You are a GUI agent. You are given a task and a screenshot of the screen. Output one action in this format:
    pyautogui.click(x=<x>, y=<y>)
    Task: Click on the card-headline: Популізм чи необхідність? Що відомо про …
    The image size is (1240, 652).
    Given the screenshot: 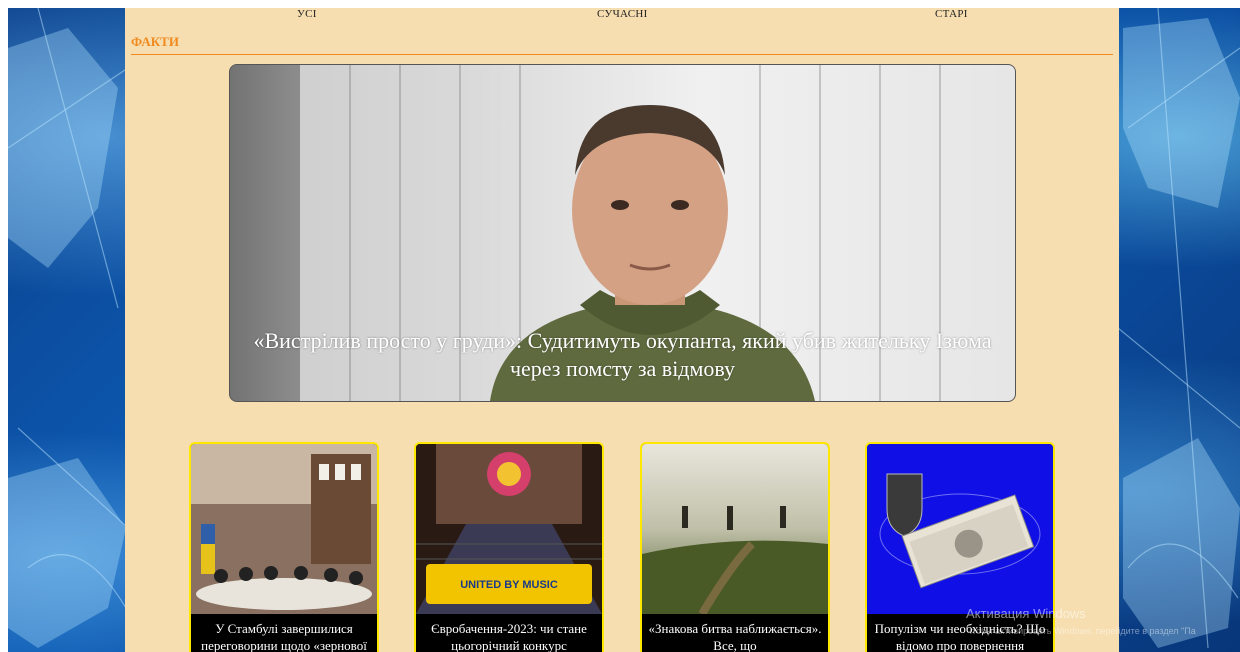 What is the action you would take?
    pyautogui.click(x=960, y=636)
    